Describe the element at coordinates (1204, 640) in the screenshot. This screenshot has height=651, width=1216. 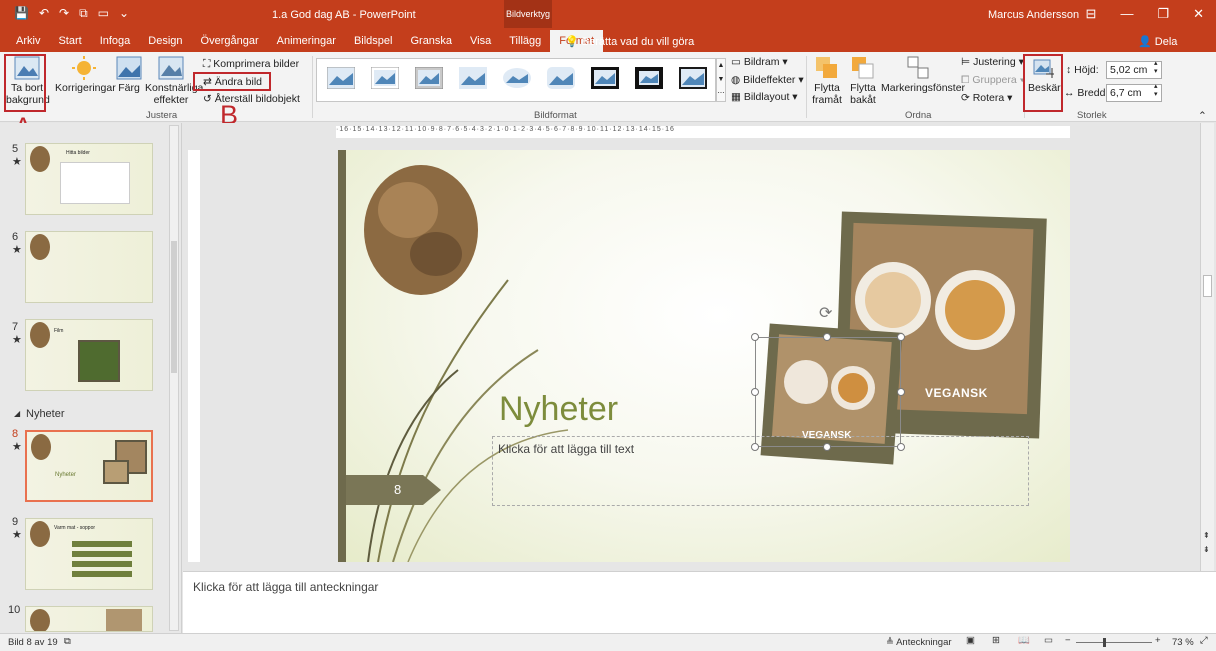
I see `fit-to-window-icon: ⤢` at that location.